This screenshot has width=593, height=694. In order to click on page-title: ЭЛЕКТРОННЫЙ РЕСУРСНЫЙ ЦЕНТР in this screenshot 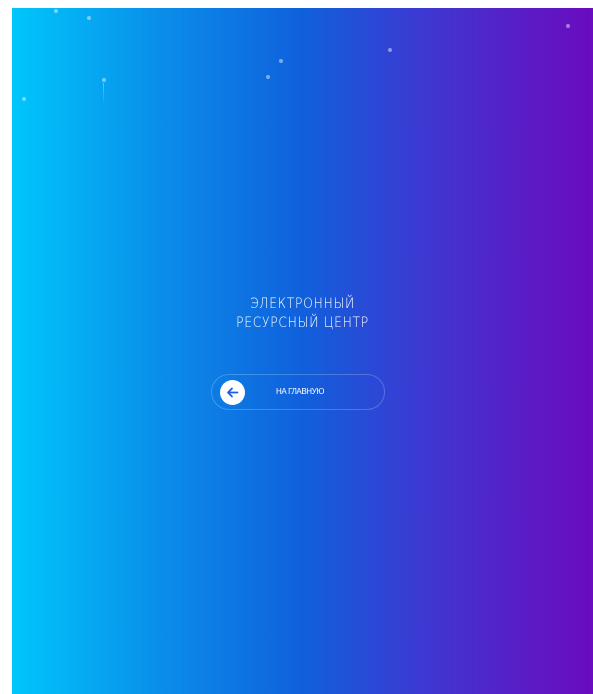, I will do `click(302, 314)`.